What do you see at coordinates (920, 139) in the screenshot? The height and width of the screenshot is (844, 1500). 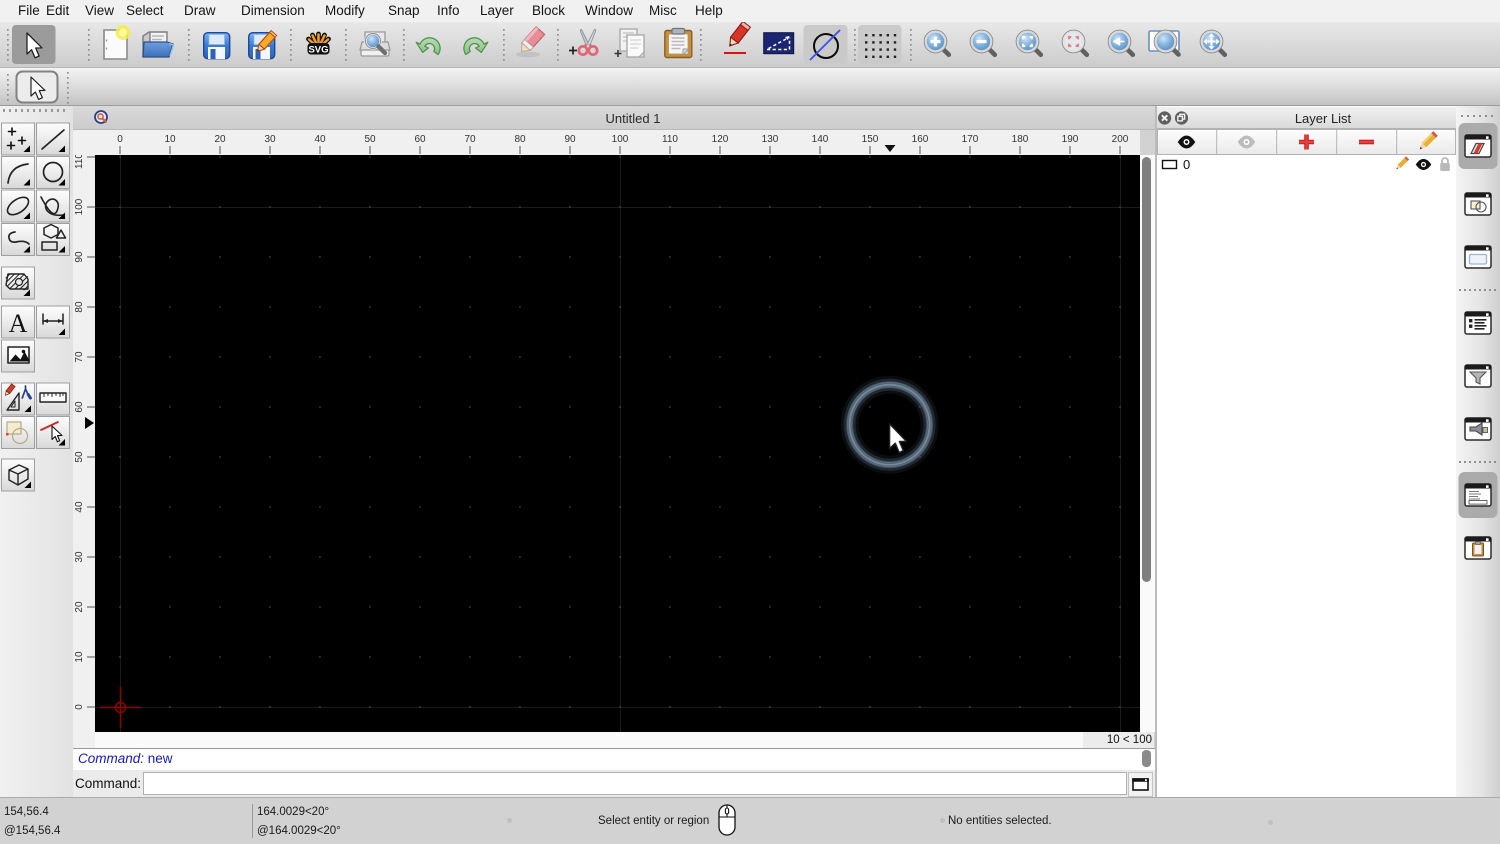 I see `svg-text: 160` at bounding box center [920, 139].